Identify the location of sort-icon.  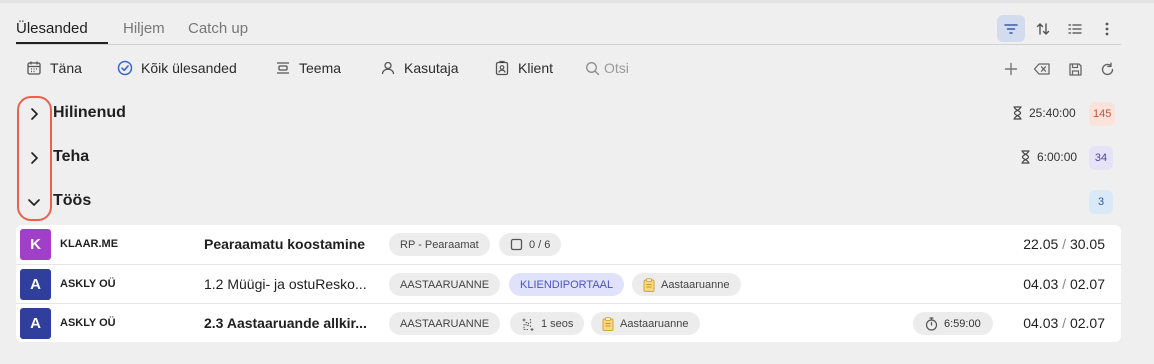
(1043, 28).